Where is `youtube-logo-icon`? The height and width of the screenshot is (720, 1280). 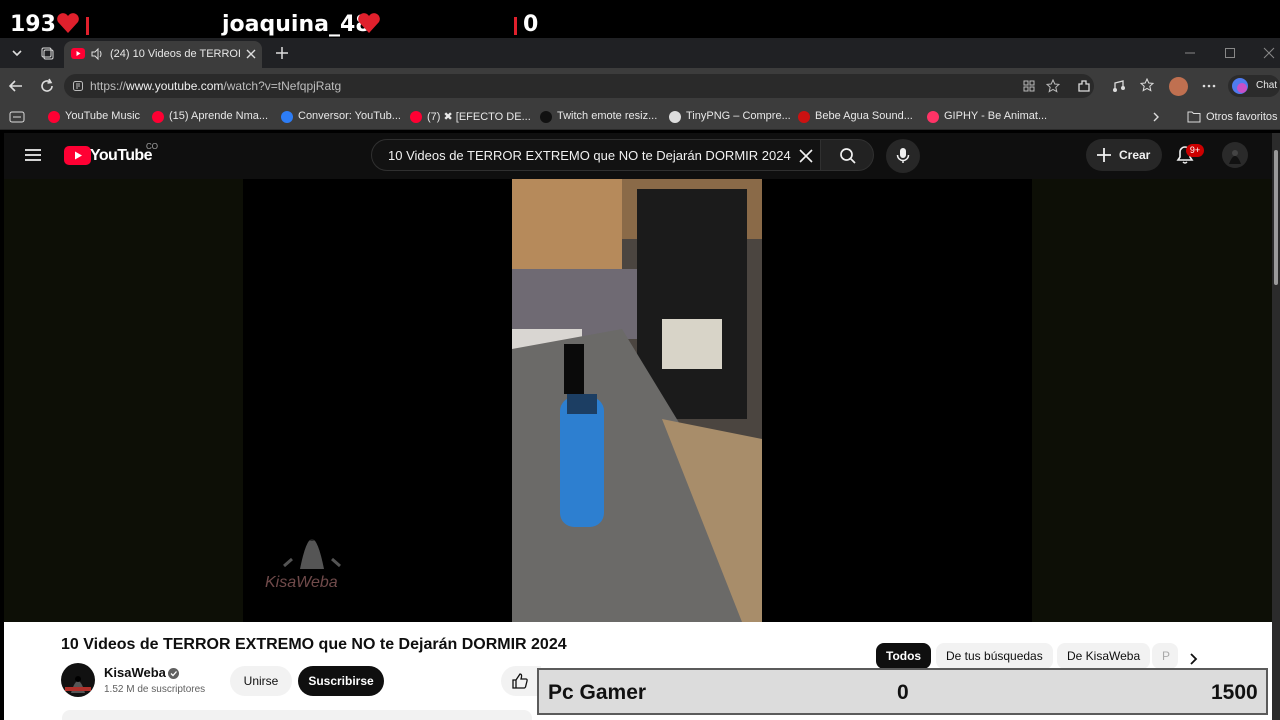
youtube-logo-icon is located at coordinates (77, 155).